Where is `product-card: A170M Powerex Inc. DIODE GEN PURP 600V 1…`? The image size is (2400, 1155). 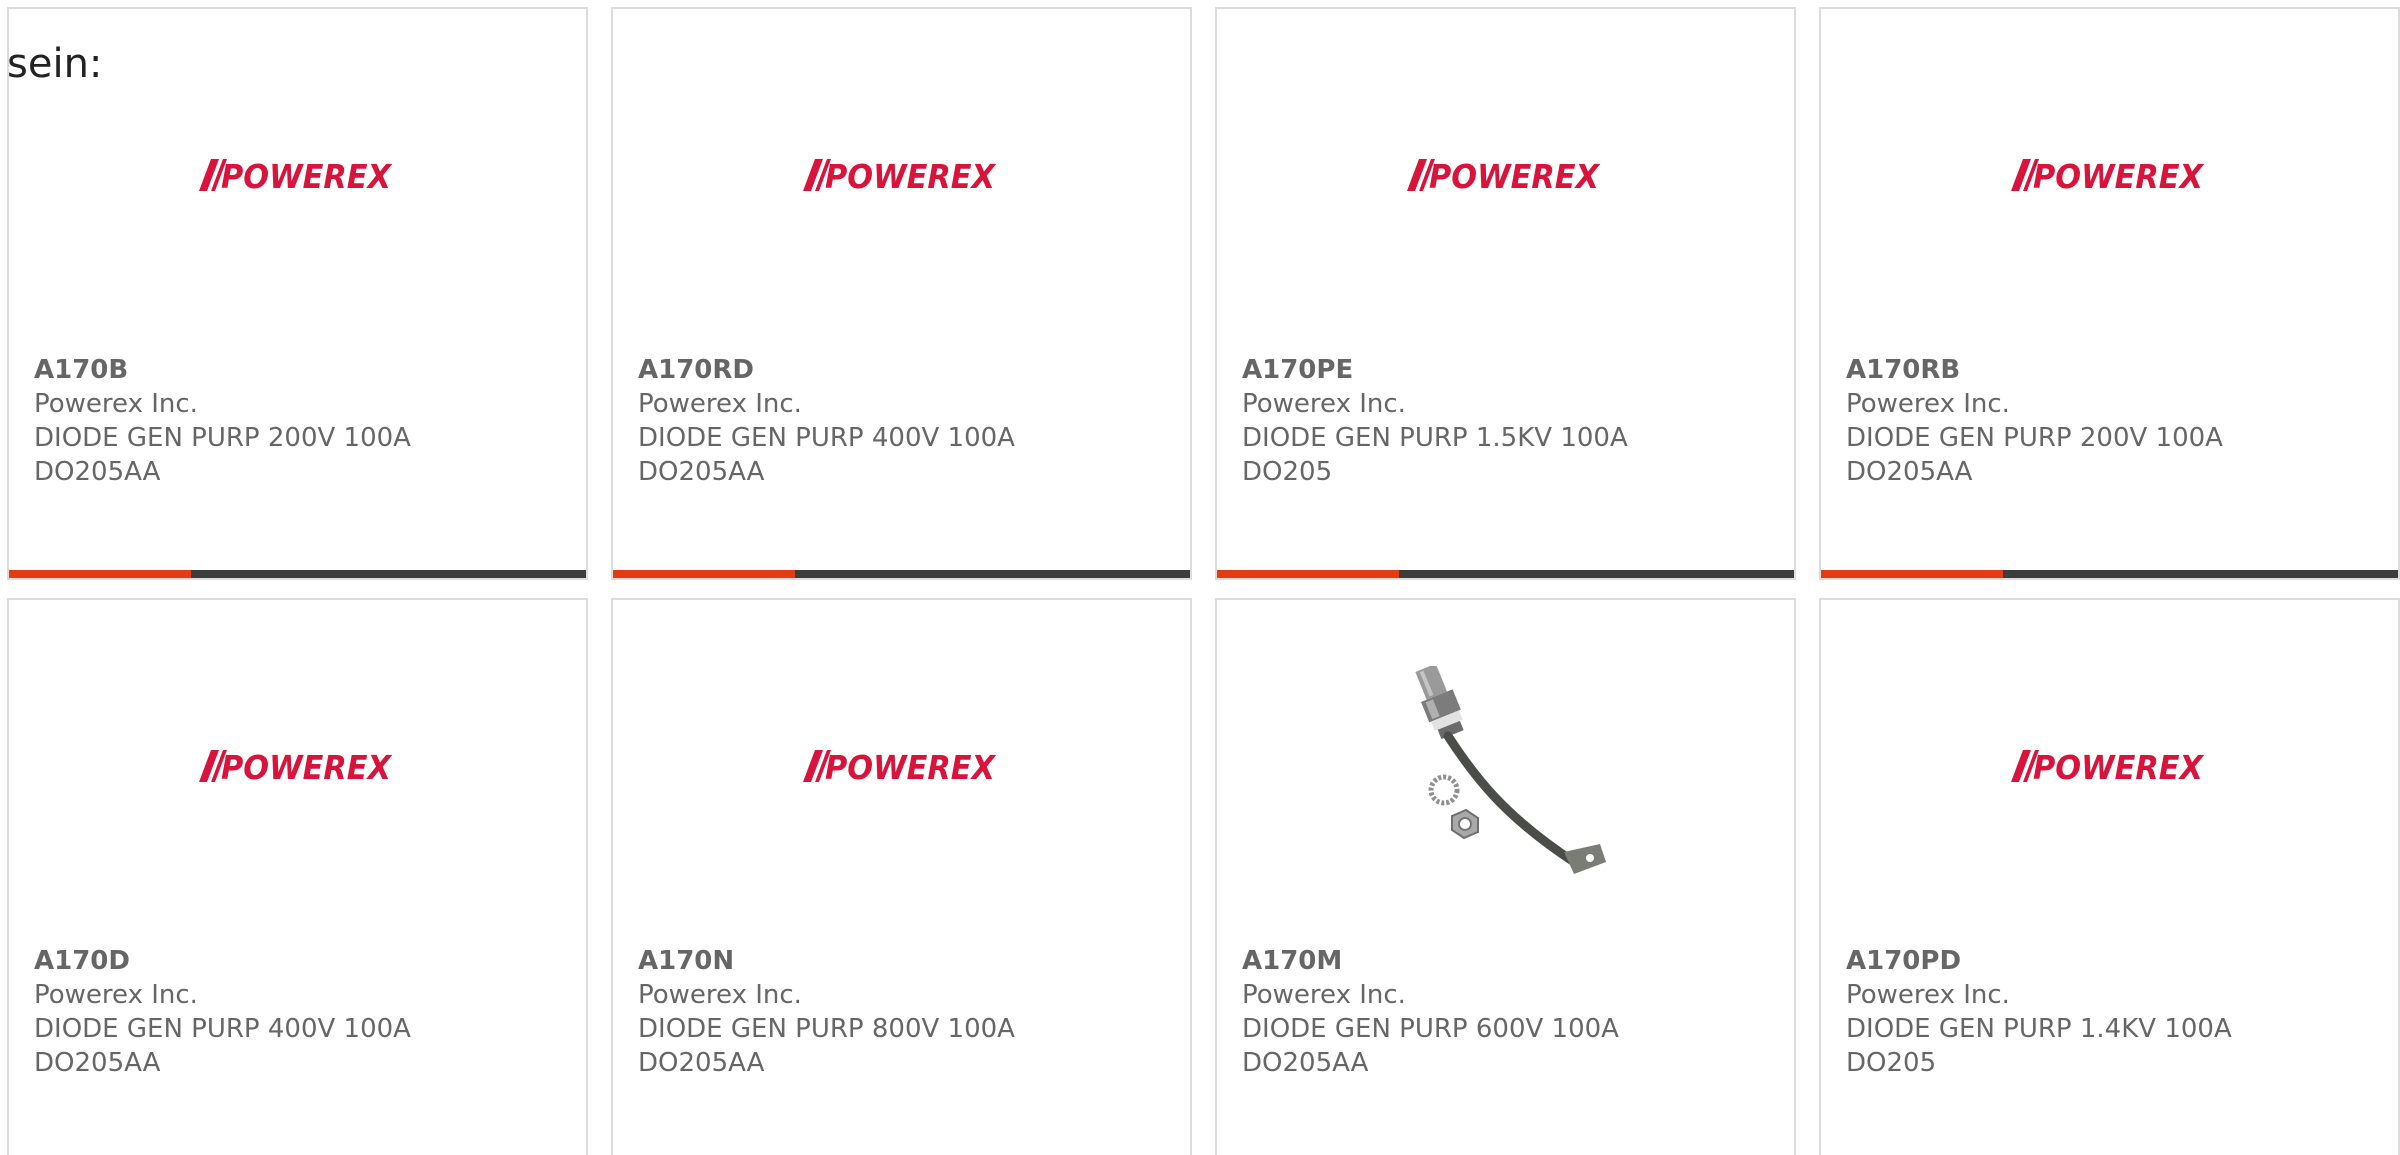 product-card: A170M Powerex Inc. DIODE GEN PURP 600V 1… is located at coordinates (1505, 876).